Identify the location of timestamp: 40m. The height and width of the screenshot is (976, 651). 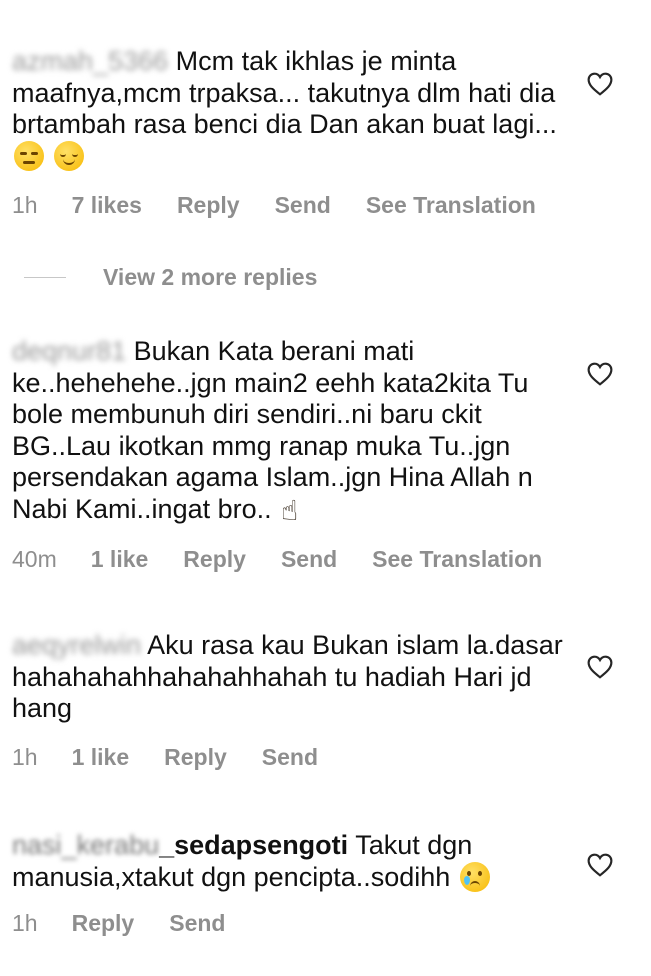
(34, 558).